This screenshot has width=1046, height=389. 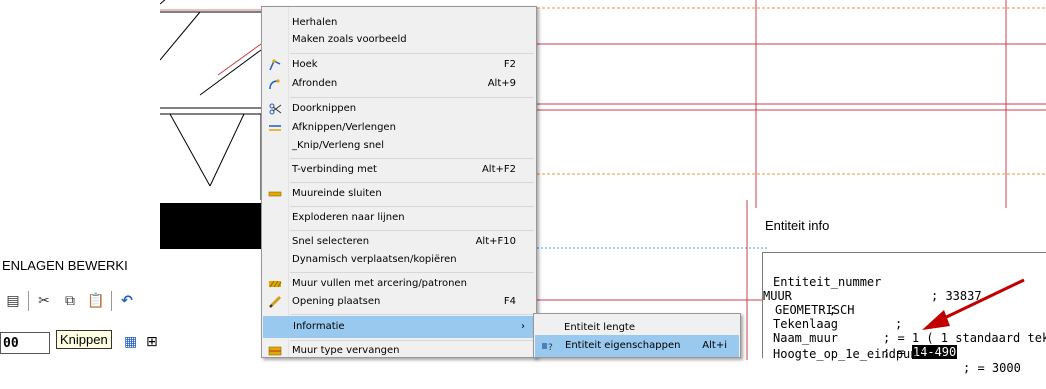 I want to click on menu-separator, so click(x=412, y=314).